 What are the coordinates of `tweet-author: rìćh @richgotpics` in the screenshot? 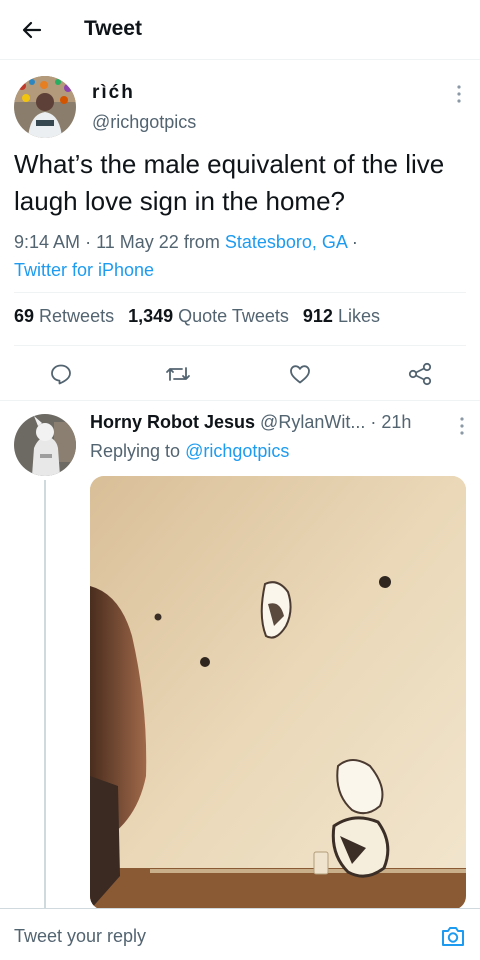 It's located at (240, 108).